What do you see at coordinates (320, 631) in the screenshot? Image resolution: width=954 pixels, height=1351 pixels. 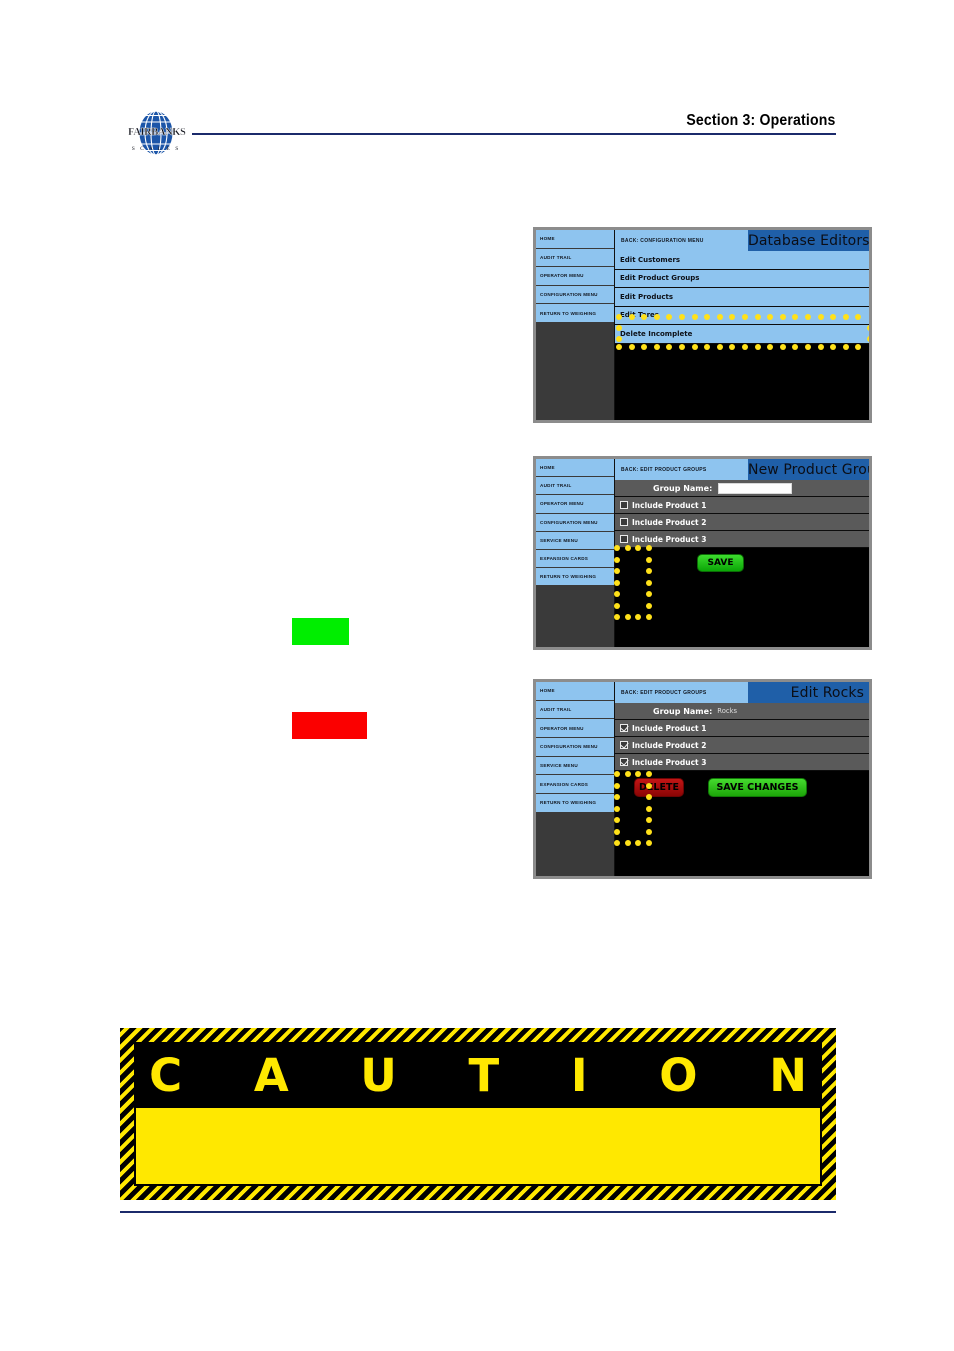 I see `green-color-swatch` at bounding box center [320, 631].